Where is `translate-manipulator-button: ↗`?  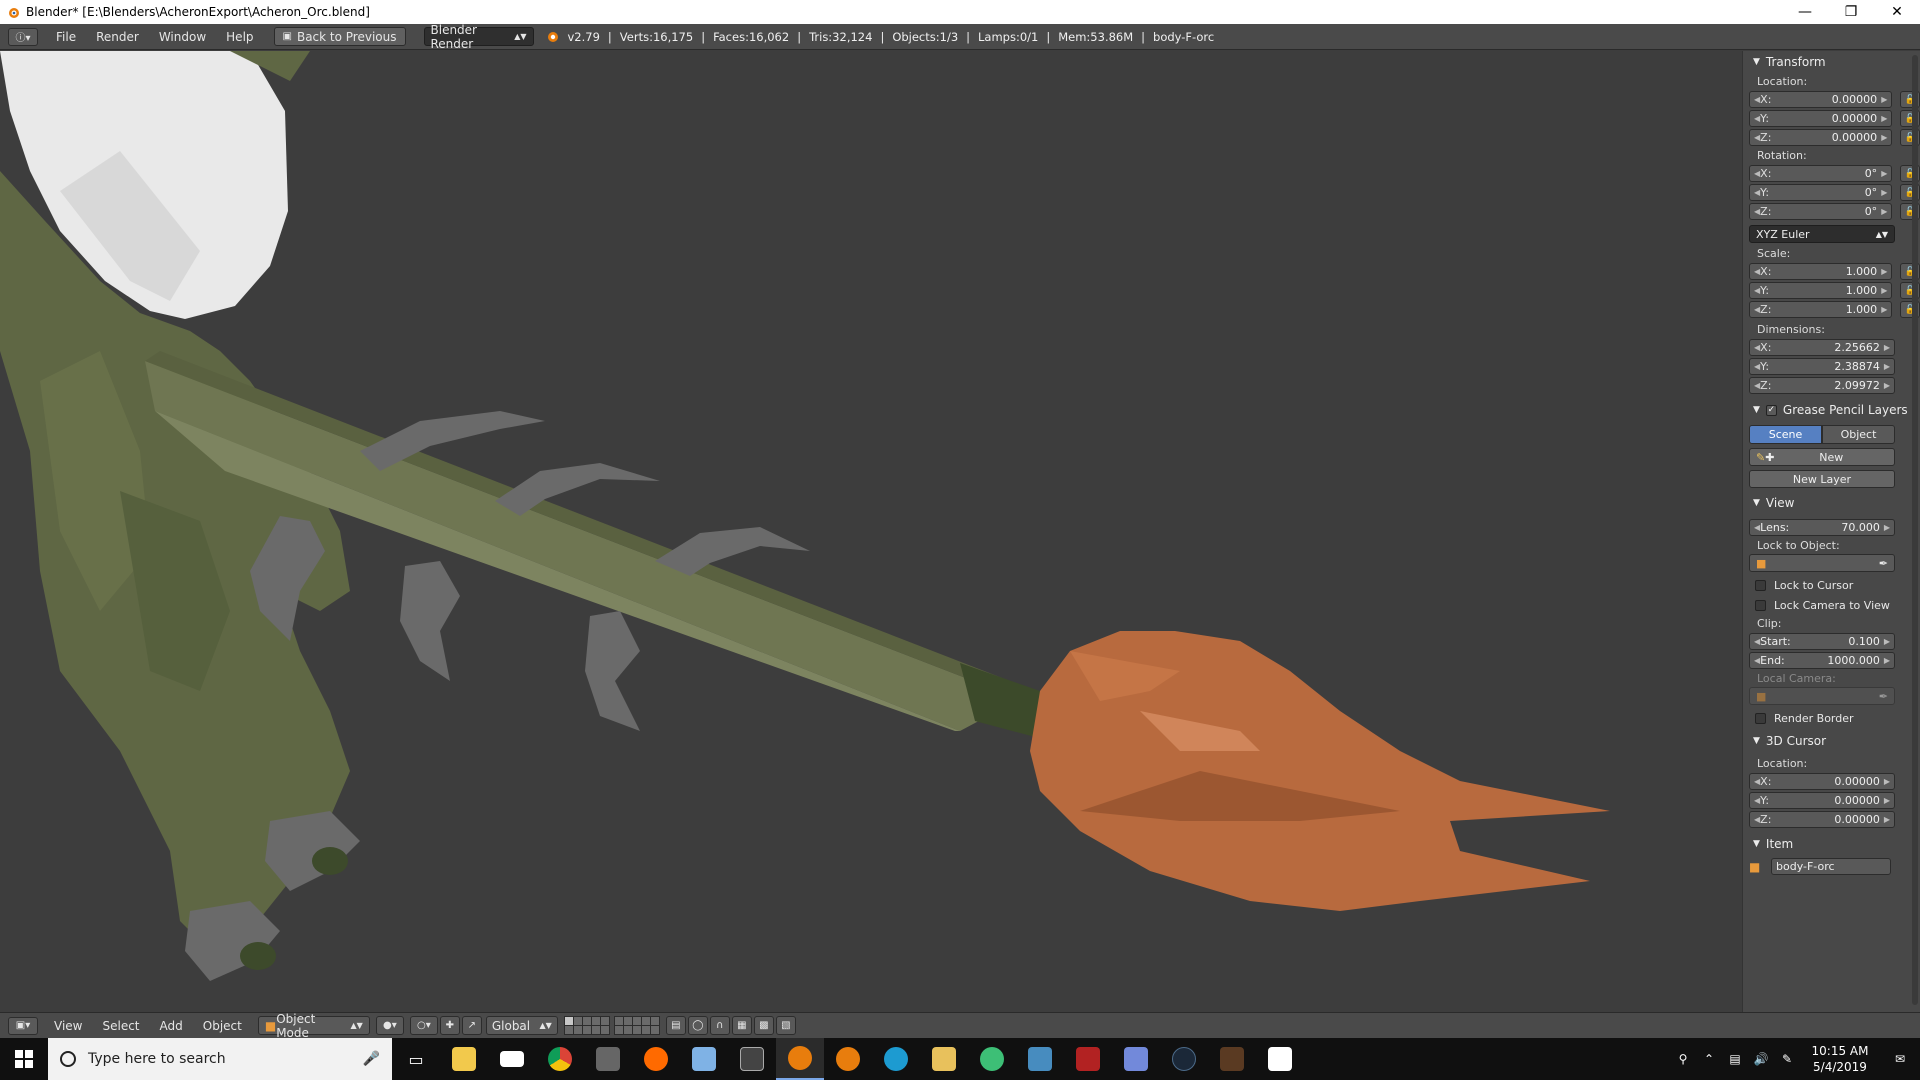 translate-manipulator-button: ↗ is located at coordinates (471, 1025).